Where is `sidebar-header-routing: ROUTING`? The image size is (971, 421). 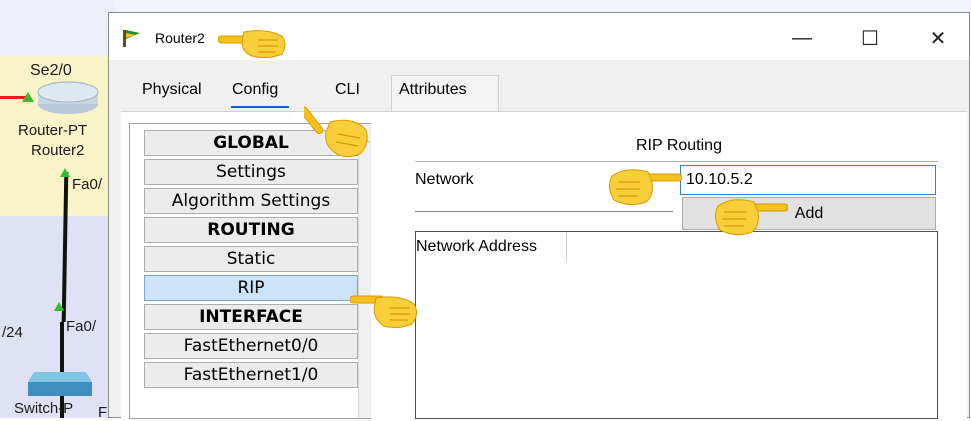
sidebar-header-routing: ROUTING is located at coordinates (251, 230).